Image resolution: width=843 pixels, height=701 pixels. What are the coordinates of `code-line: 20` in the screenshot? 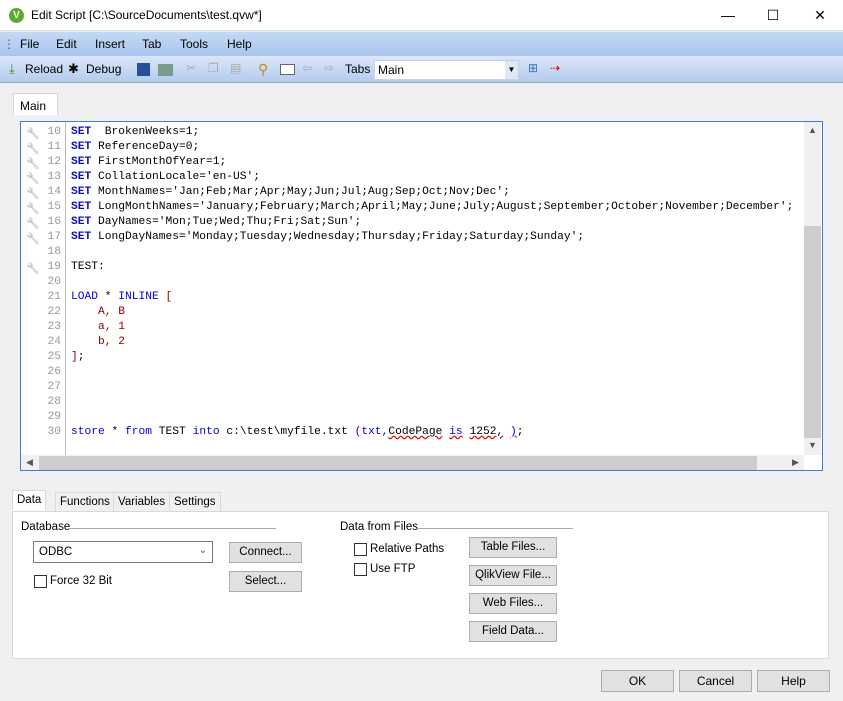 It's located at (421, 282).